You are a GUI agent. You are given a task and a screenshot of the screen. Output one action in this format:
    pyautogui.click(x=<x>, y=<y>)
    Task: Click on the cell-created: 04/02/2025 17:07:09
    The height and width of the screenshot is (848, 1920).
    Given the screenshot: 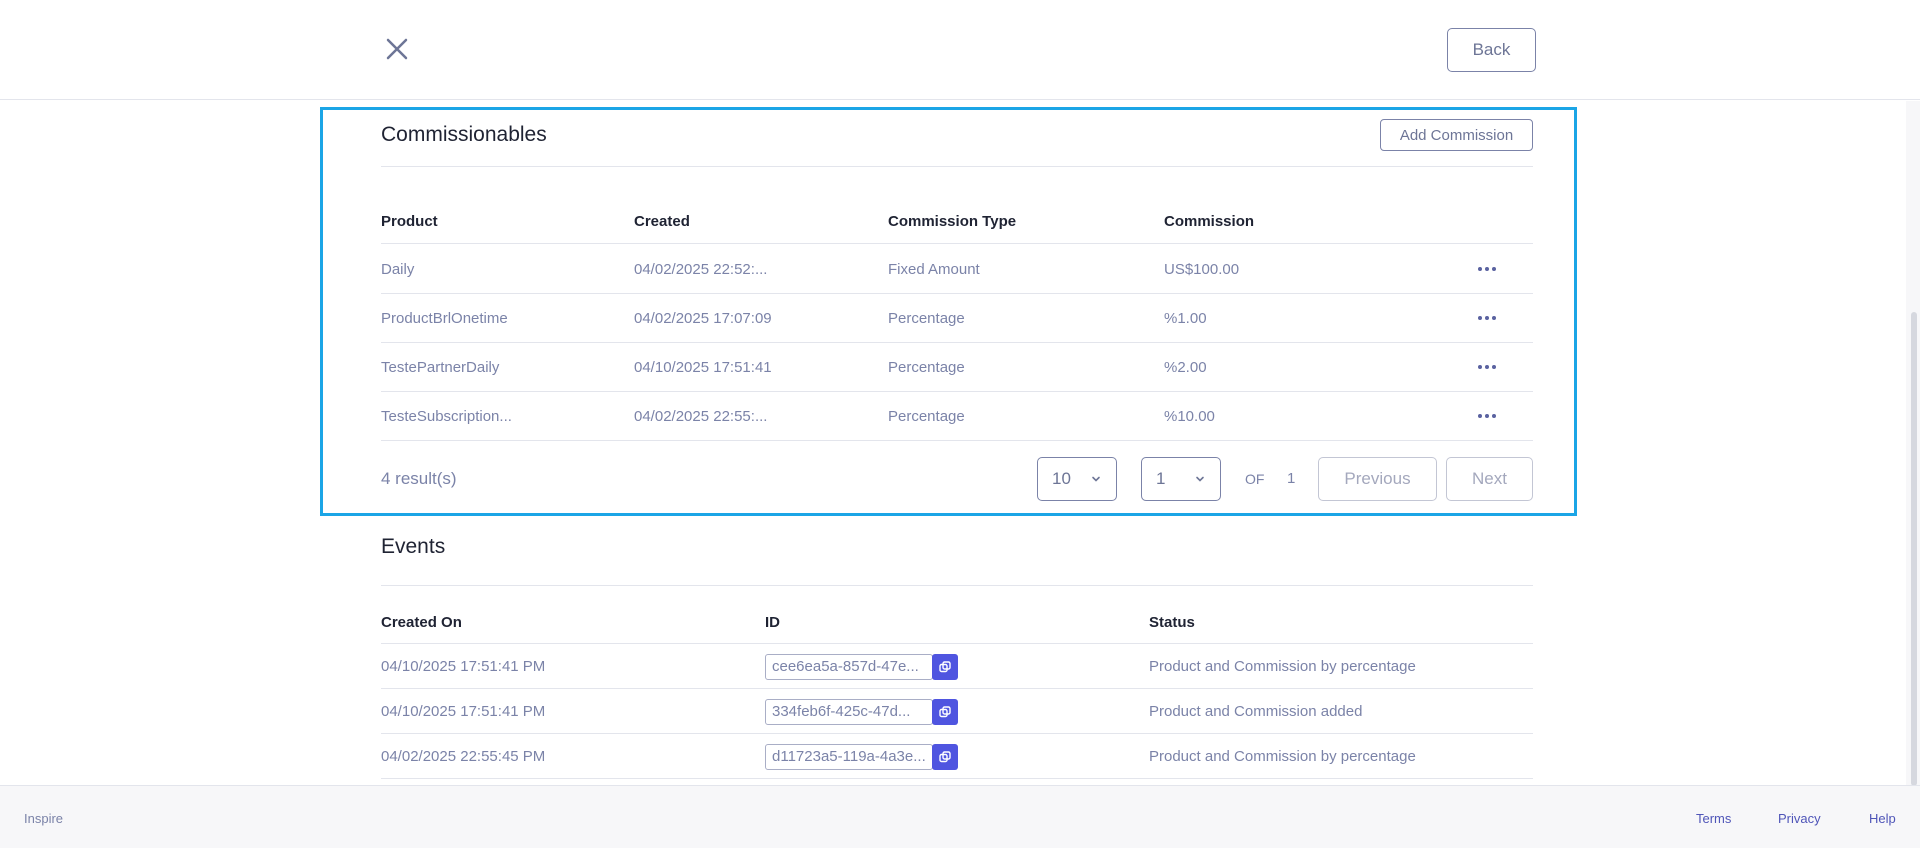 What is the action you would take?
    pyautogui.click(x=703, y=318)
    